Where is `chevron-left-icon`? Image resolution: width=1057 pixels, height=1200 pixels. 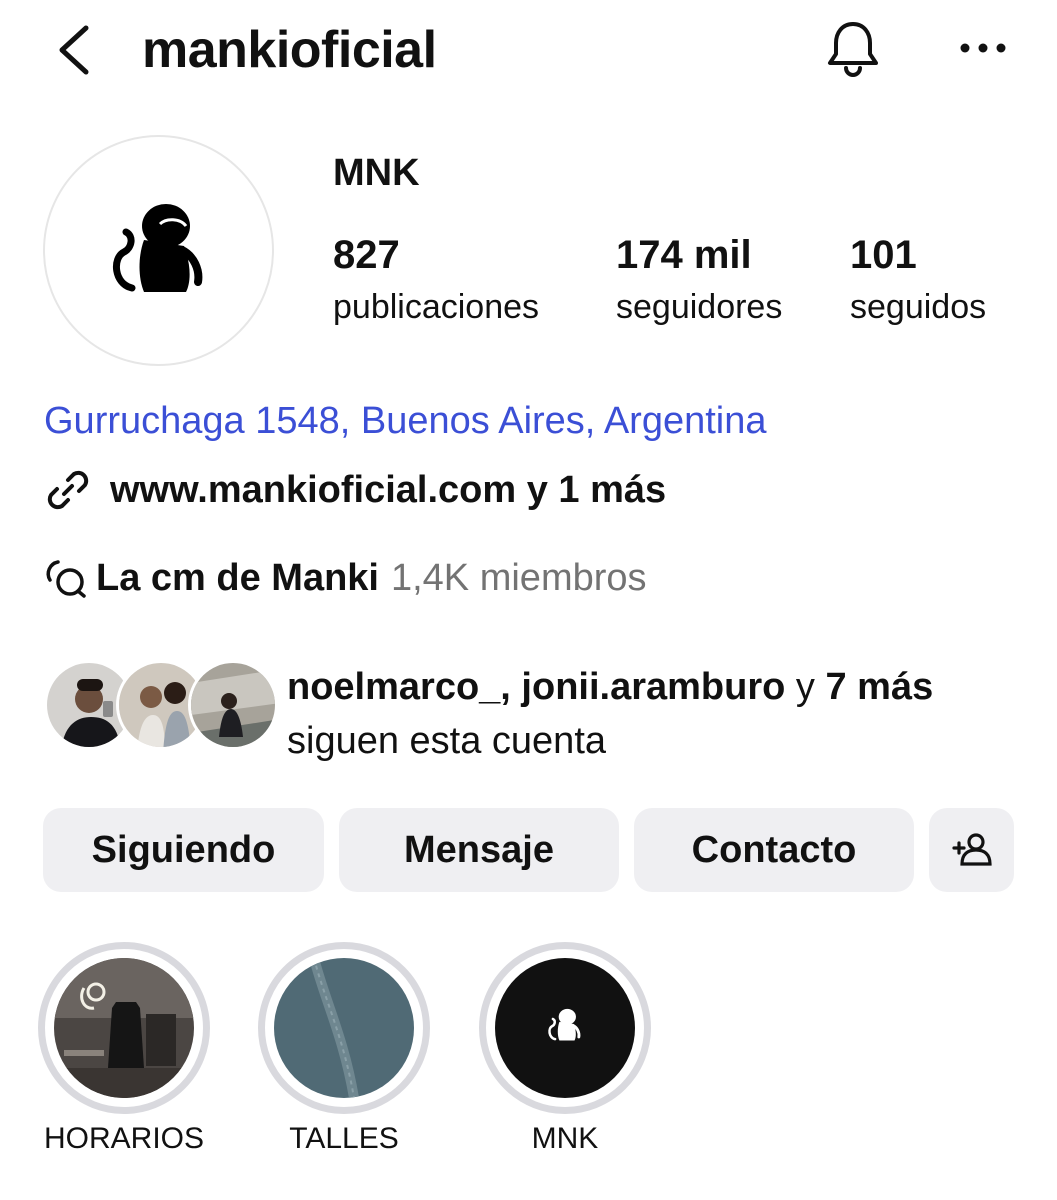 chevron-left-icon is located at coordinates (74, 50).